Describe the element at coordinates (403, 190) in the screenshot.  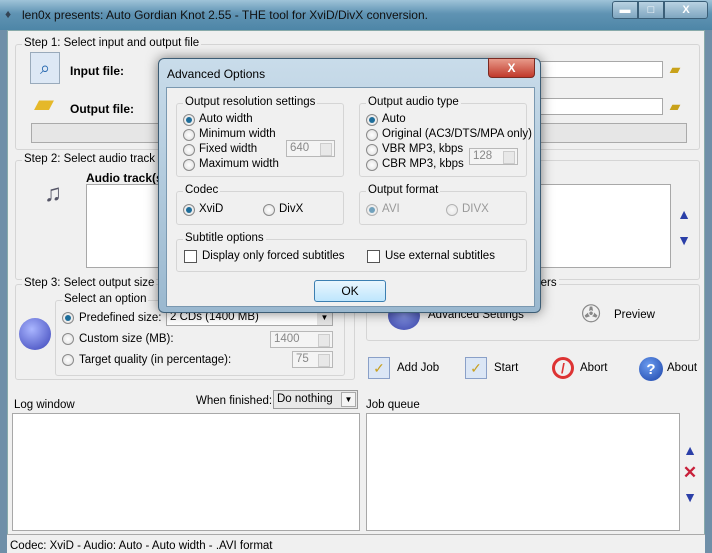
I see `output-format-title: Output format` at that location.